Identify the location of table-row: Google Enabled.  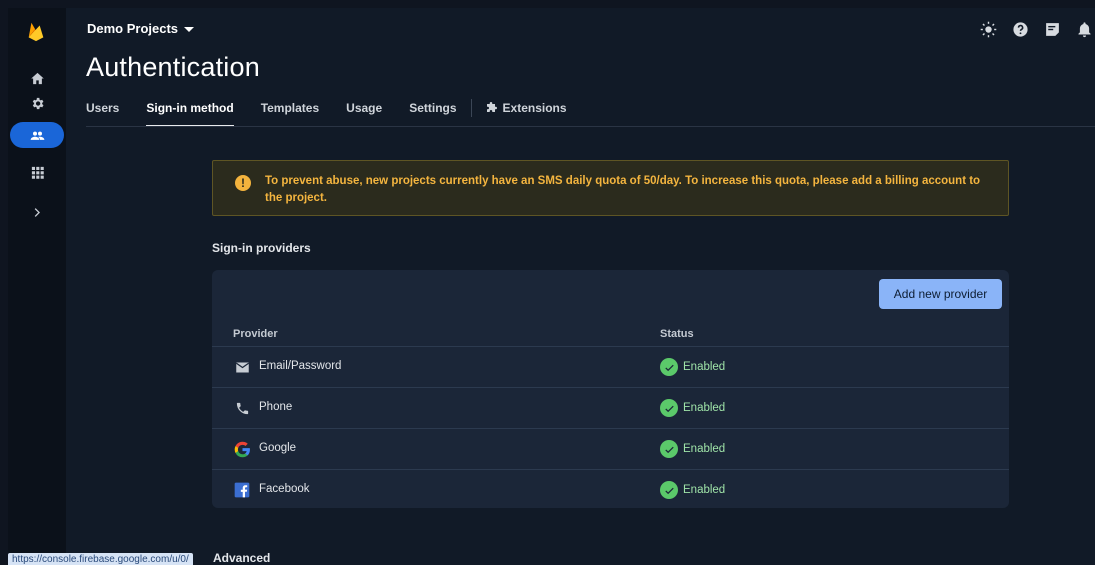
(610, 449).